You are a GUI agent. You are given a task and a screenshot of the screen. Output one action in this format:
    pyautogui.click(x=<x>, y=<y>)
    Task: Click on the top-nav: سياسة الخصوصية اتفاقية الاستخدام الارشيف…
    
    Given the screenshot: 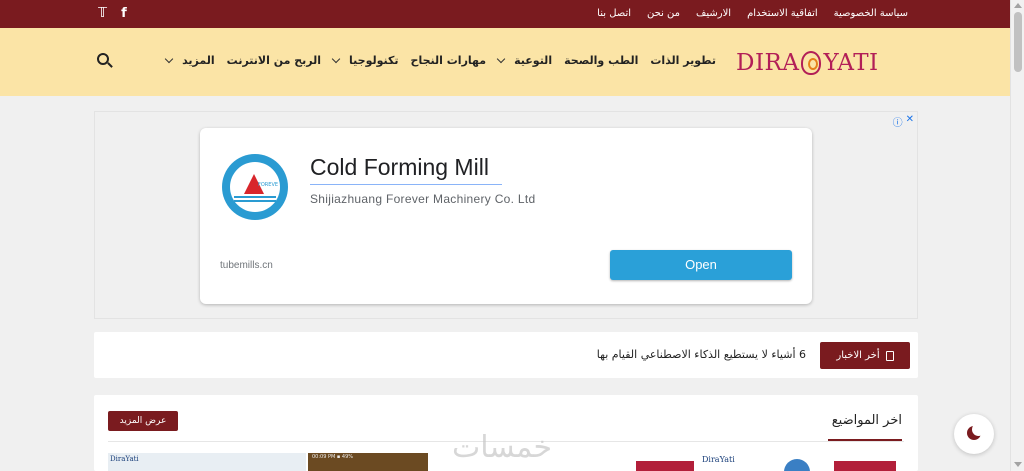 What is the action you would take?
    pyautogui.click(x=752, y=14)
    